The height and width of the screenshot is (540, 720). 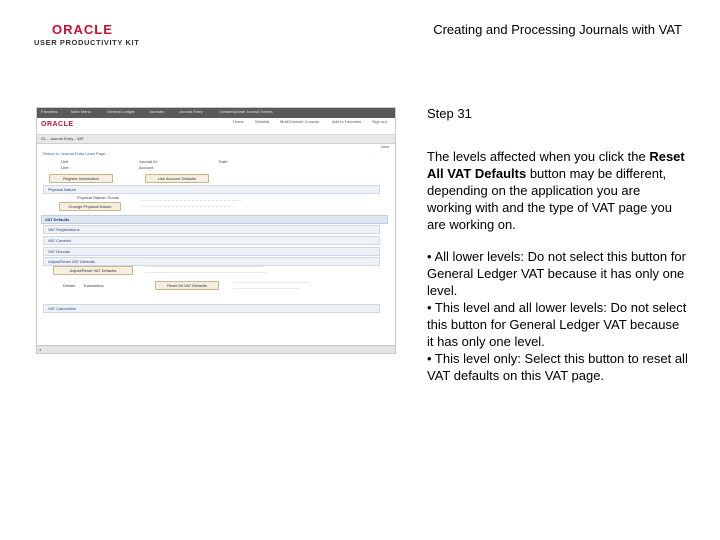 What do you see at coordinates (211, 251) in the screenshot?
I see `vat-rounds-section: VAT Rounds` at bounding box center [211, 251].